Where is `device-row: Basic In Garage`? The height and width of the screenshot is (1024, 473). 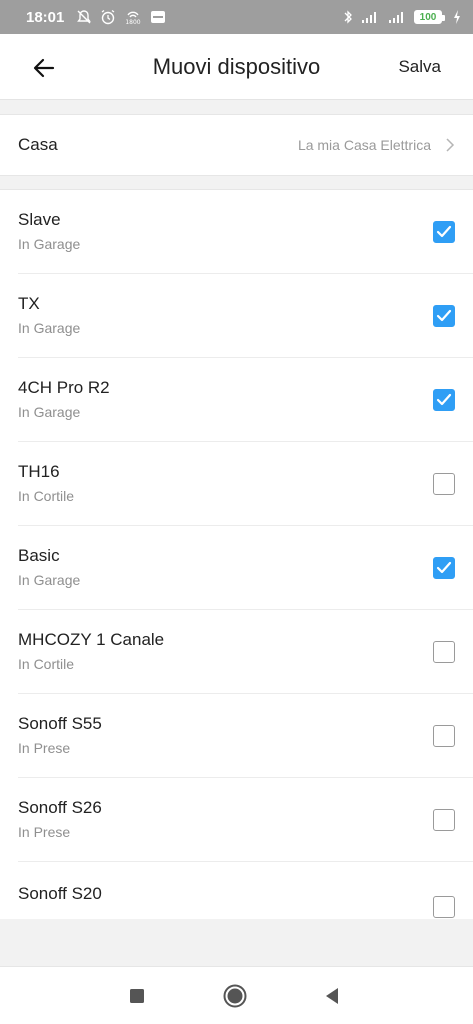
device-row: Basic In Garage is located at coordinates (236, 568).